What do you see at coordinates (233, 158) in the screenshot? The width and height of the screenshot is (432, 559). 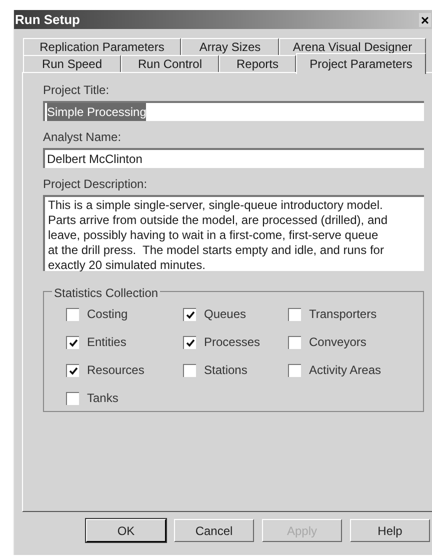 I see `input-field: Delbert McClinton` at bounding box center [233, 158].